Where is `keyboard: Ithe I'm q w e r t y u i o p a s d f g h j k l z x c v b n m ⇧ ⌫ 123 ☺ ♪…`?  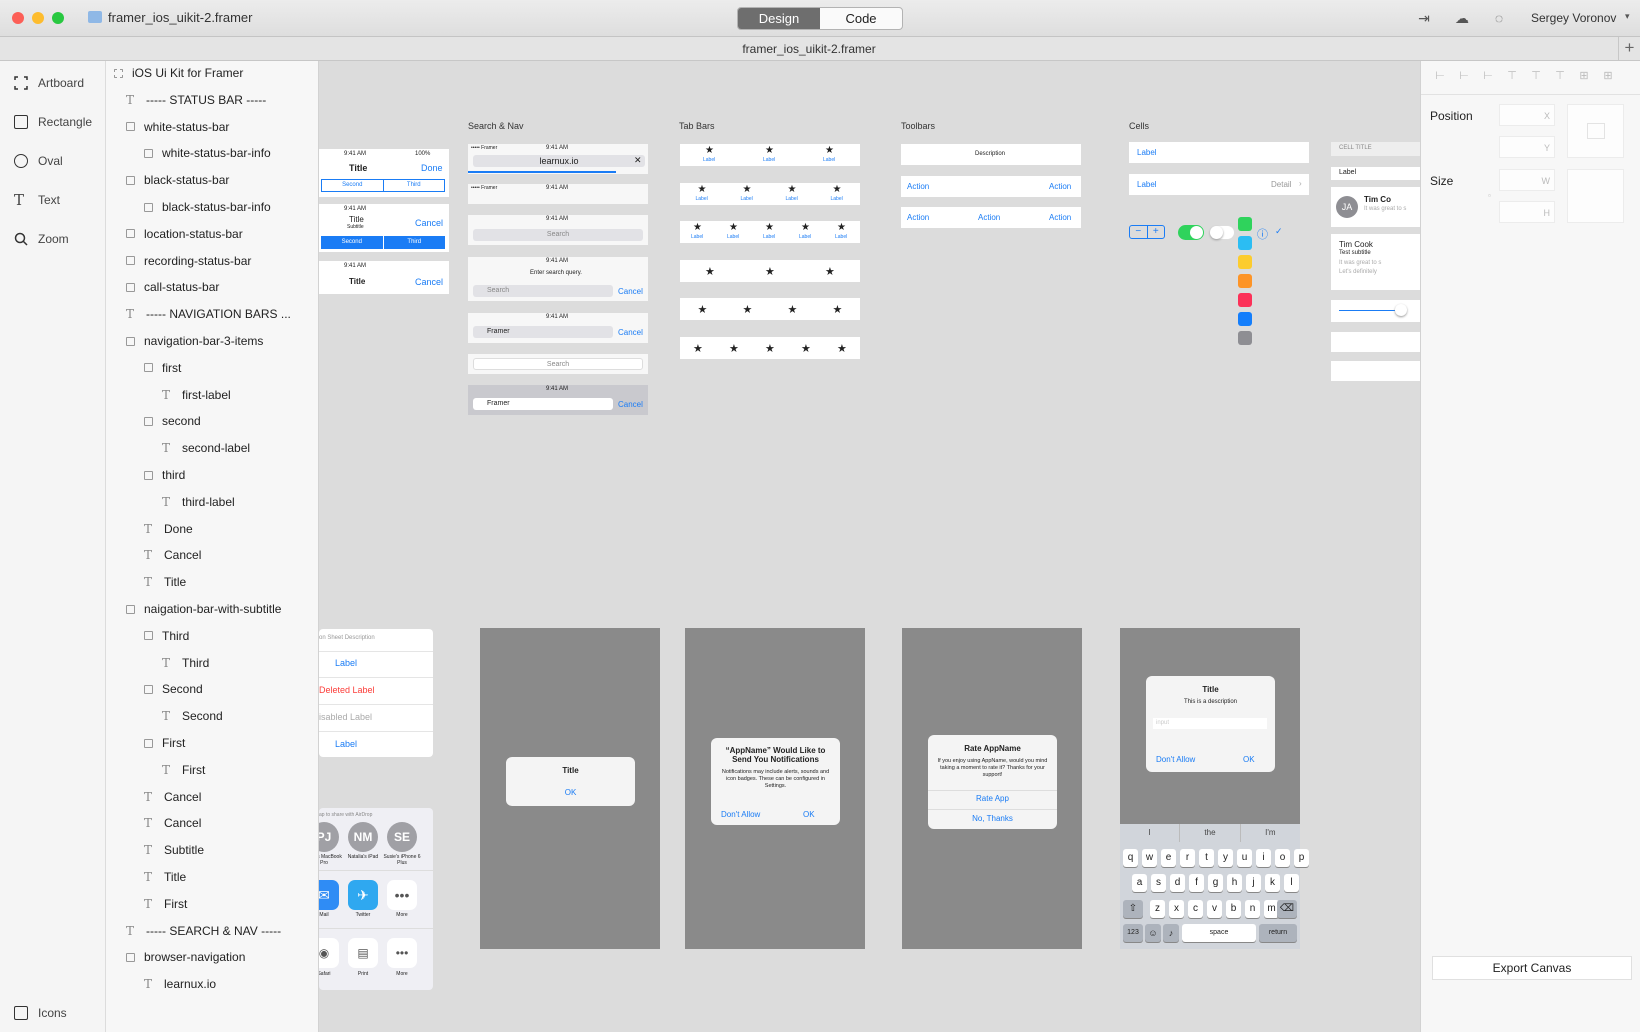
keyboard: Ithe I'm q w e r t y u i o p a s d f g h j k l z x c v b n m ⇧ ⌫ 123 ☺ ♪… is located at coordinates (1214, 886).